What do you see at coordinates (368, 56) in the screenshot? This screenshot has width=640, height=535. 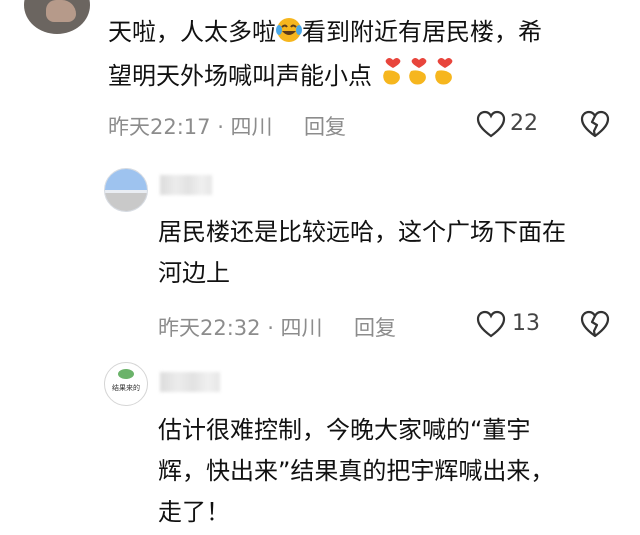 I see `comment-text: 天啦，人太多啦 看到附近有居民楼，希 望明天外场喊叫声能小点` at bounding box center [368, 56].